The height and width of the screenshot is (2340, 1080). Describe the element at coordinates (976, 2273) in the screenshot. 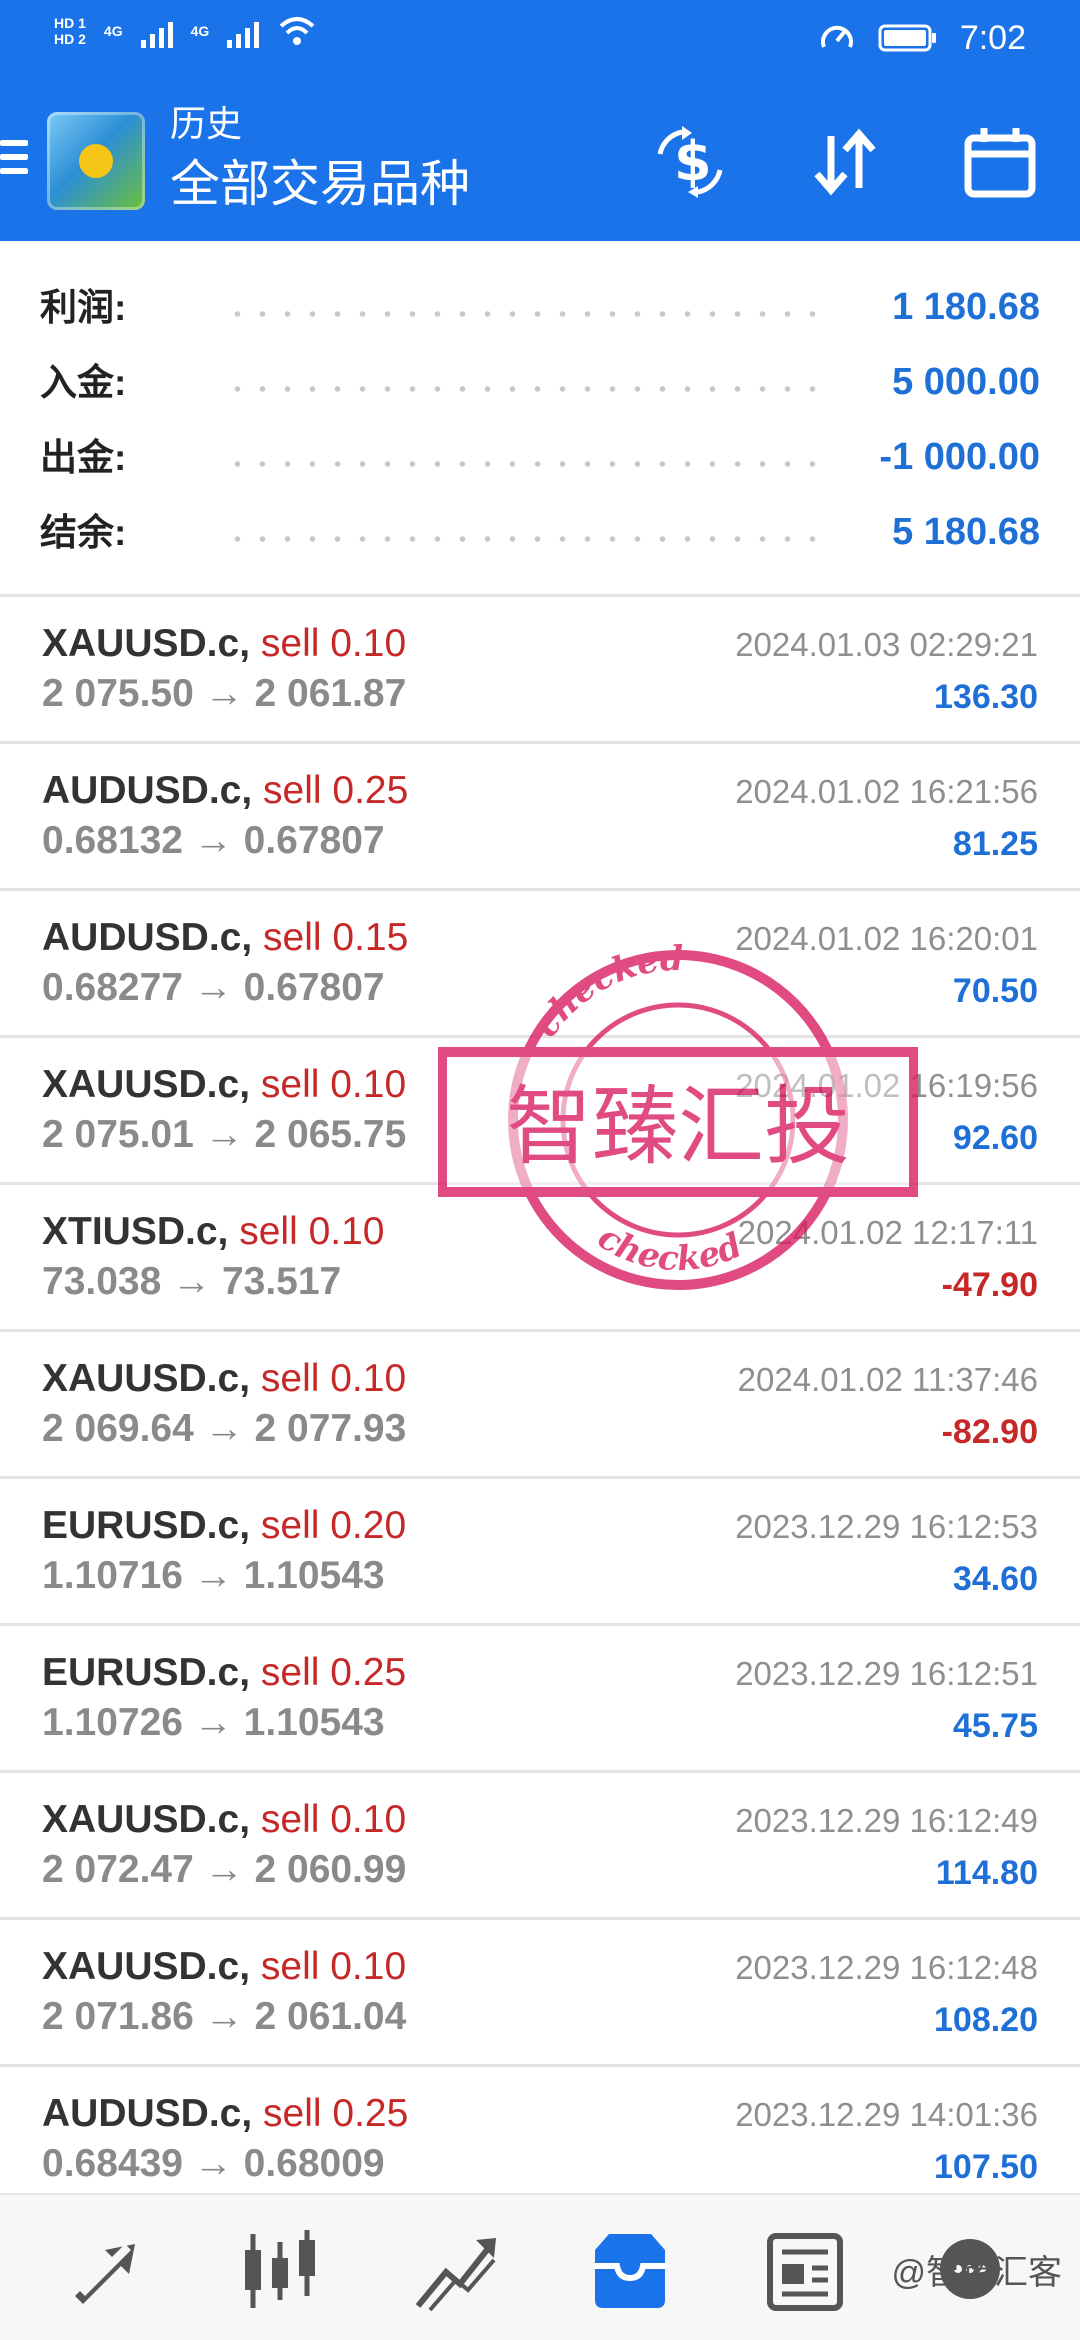

I see `watermark-text: @智臻汇客` at that location.